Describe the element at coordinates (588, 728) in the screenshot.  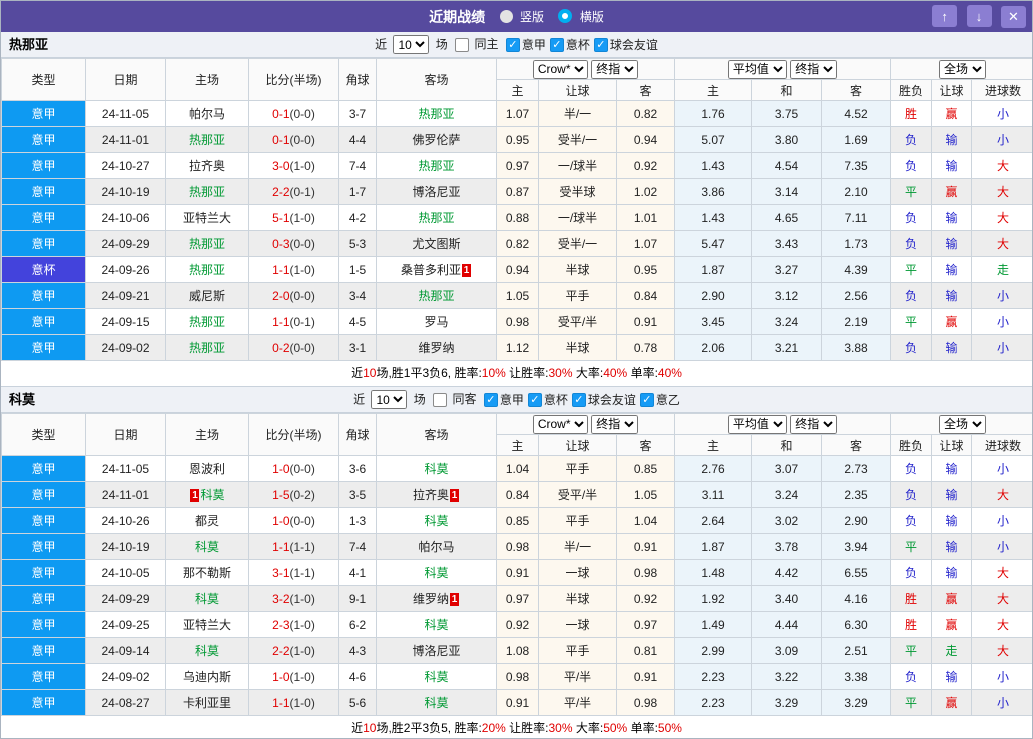
I see `summary-segment: 大率:` at that location.